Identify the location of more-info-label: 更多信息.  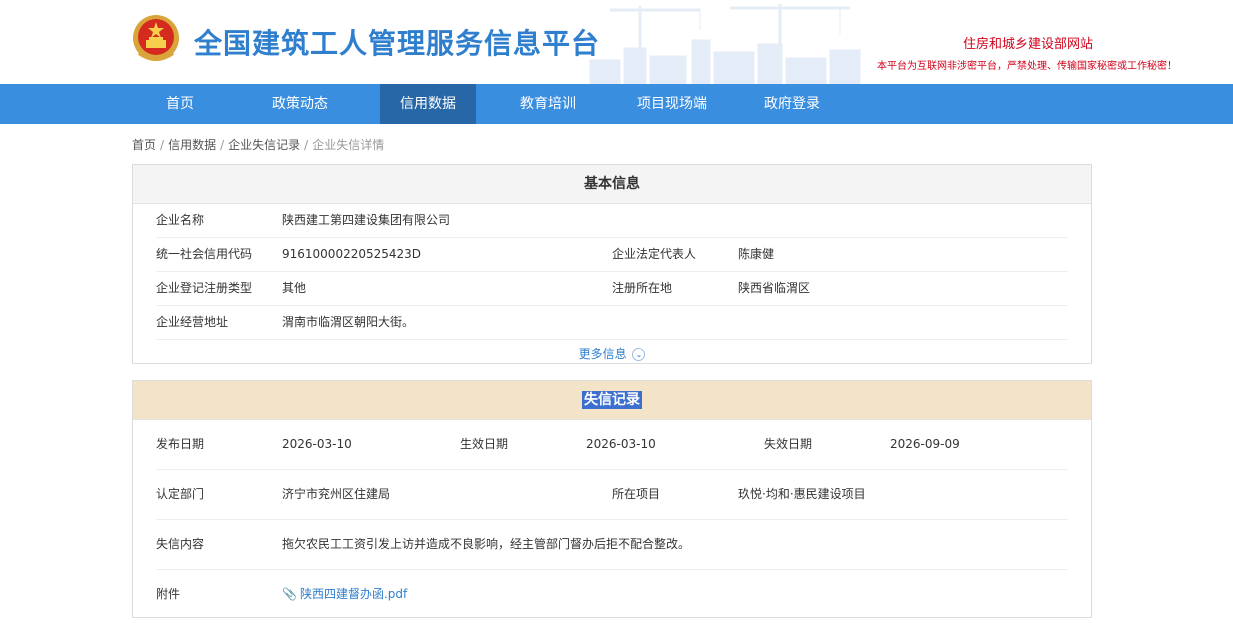
(602, 354).